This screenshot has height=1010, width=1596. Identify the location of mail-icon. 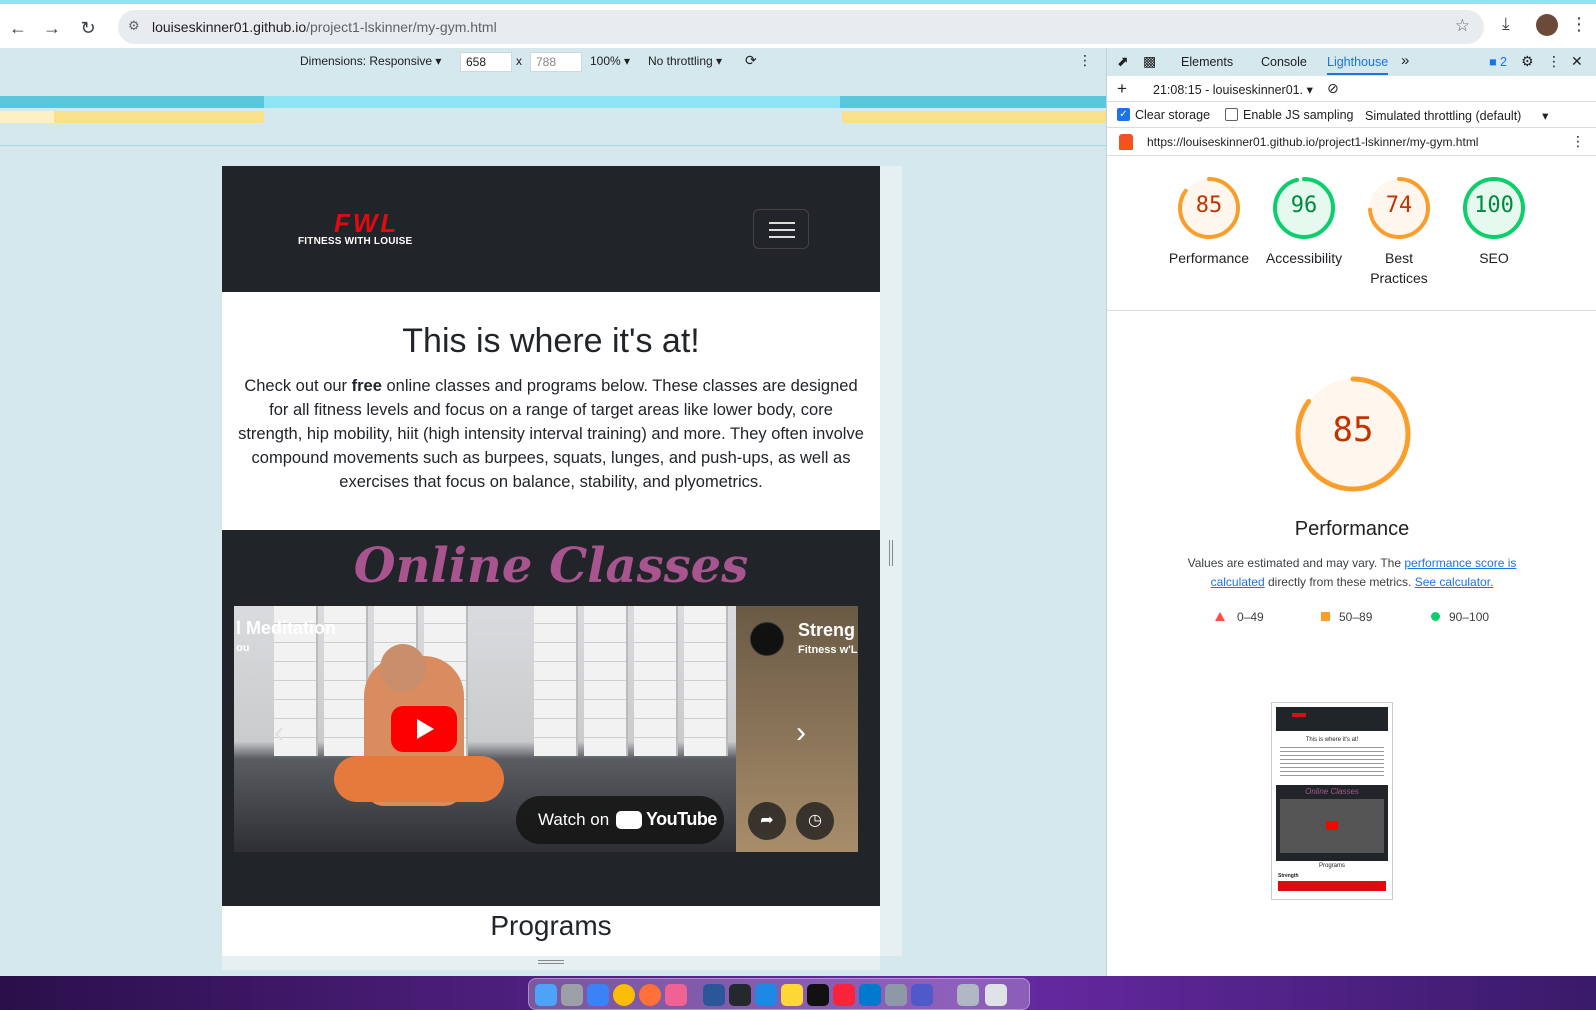
(598, 995).